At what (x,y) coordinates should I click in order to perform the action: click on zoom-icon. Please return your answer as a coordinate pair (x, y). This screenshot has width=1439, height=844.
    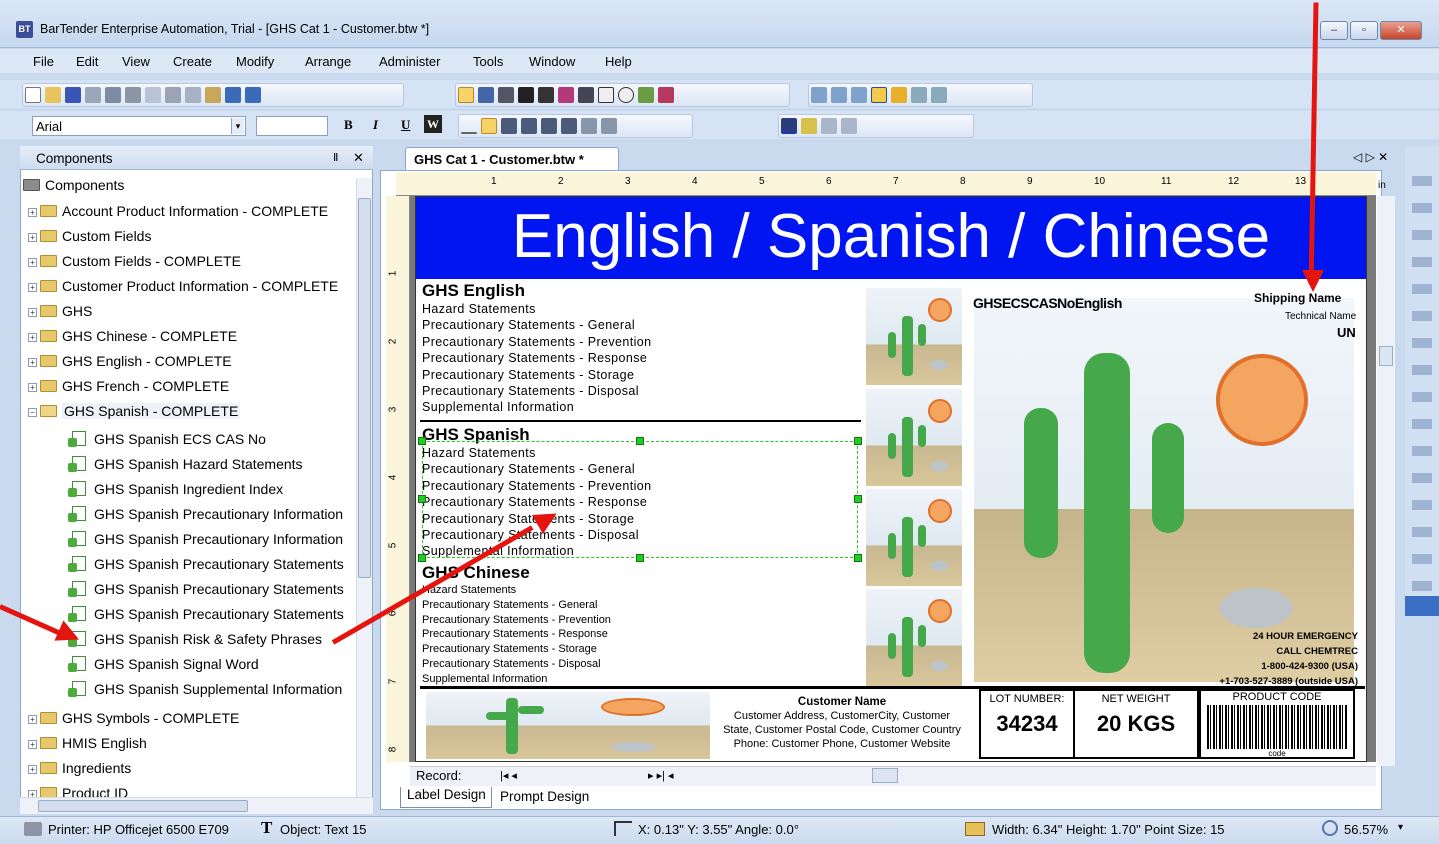
    Looking at the image, I should click on (1330, 828).